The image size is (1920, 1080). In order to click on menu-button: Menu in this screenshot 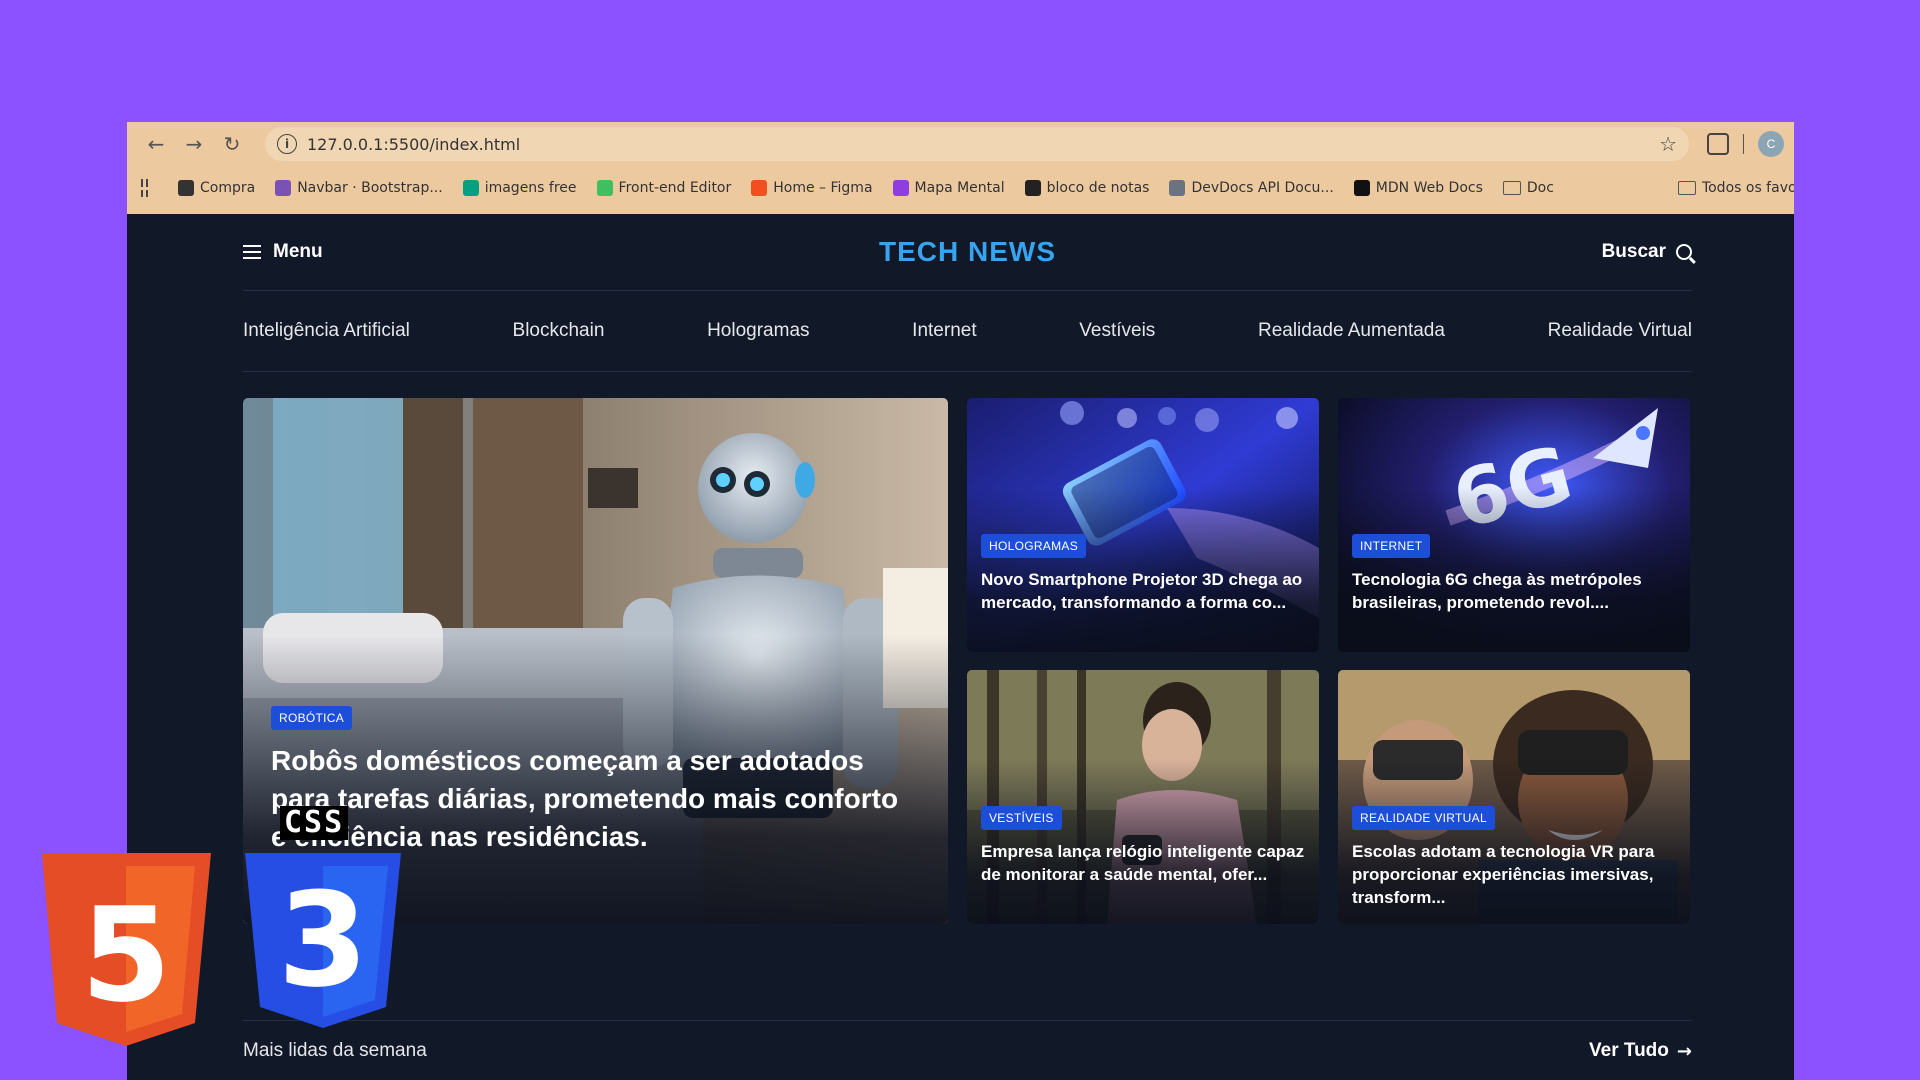, I will do `click(283, 252)`.